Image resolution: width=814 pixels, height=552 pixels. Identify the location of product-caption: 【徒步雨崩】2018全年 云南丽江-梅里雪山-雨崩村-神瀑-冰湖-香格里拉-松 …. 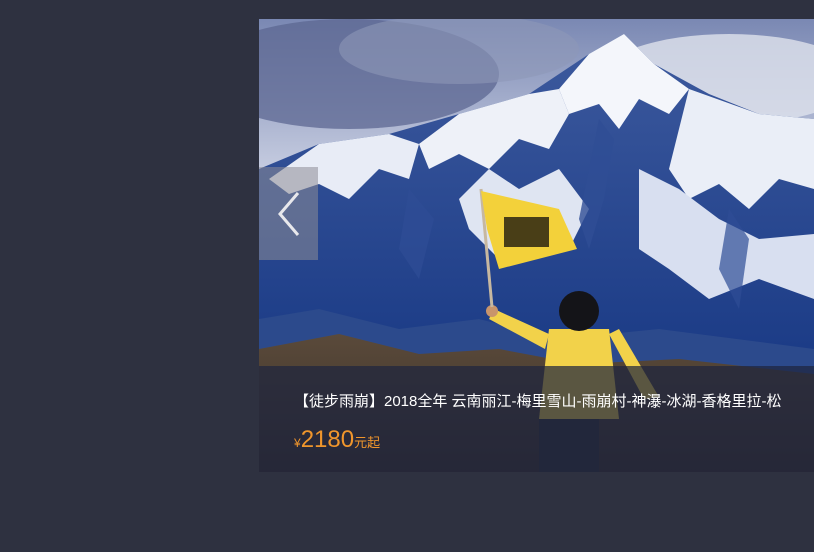
(536, 419).